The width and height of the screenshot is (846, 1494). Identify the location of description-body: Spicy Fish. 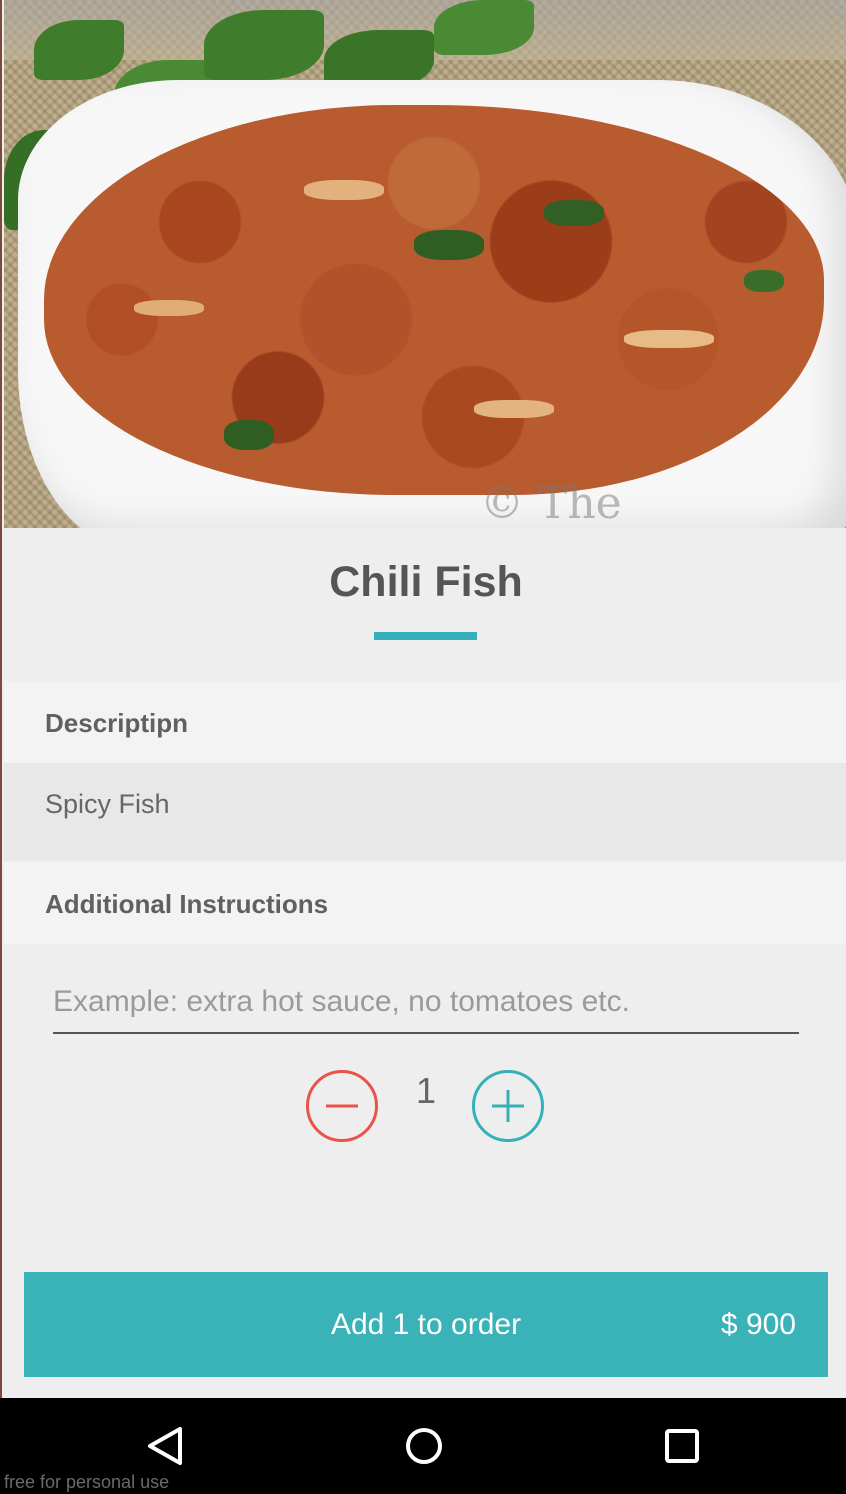
(425, 812).